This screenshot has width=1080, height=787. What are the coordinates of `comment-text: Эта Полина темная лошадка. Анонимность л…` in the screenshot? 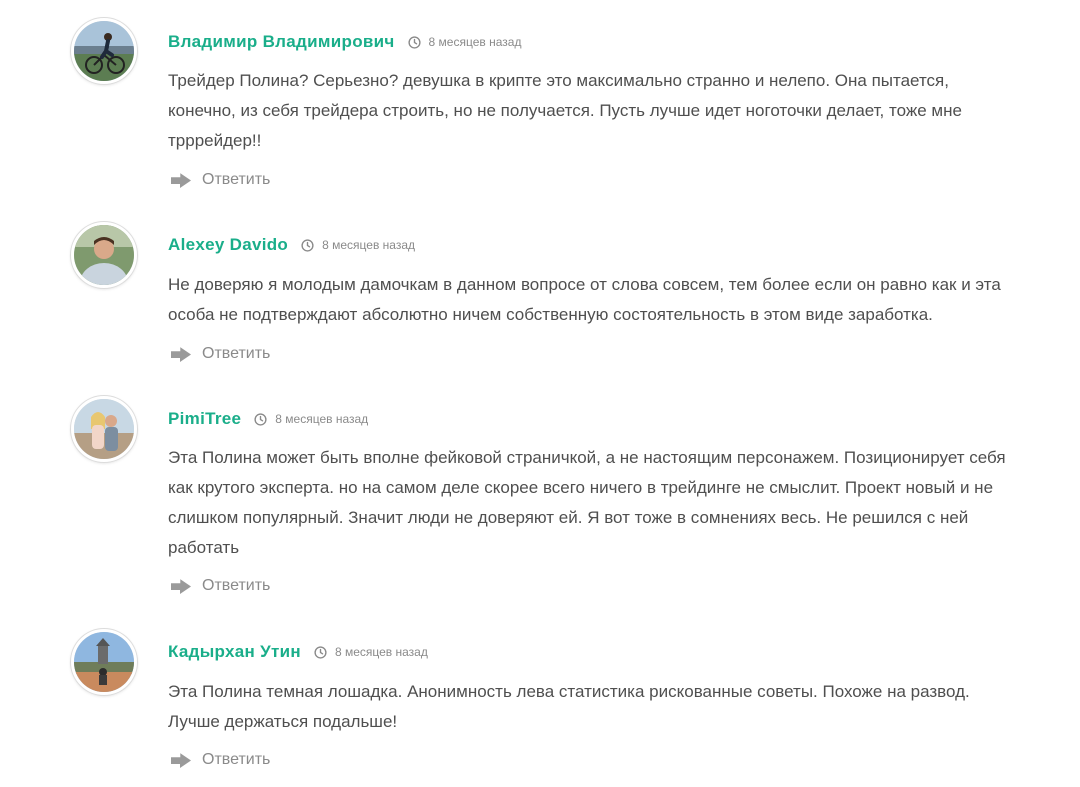 It's located at (569, 706).